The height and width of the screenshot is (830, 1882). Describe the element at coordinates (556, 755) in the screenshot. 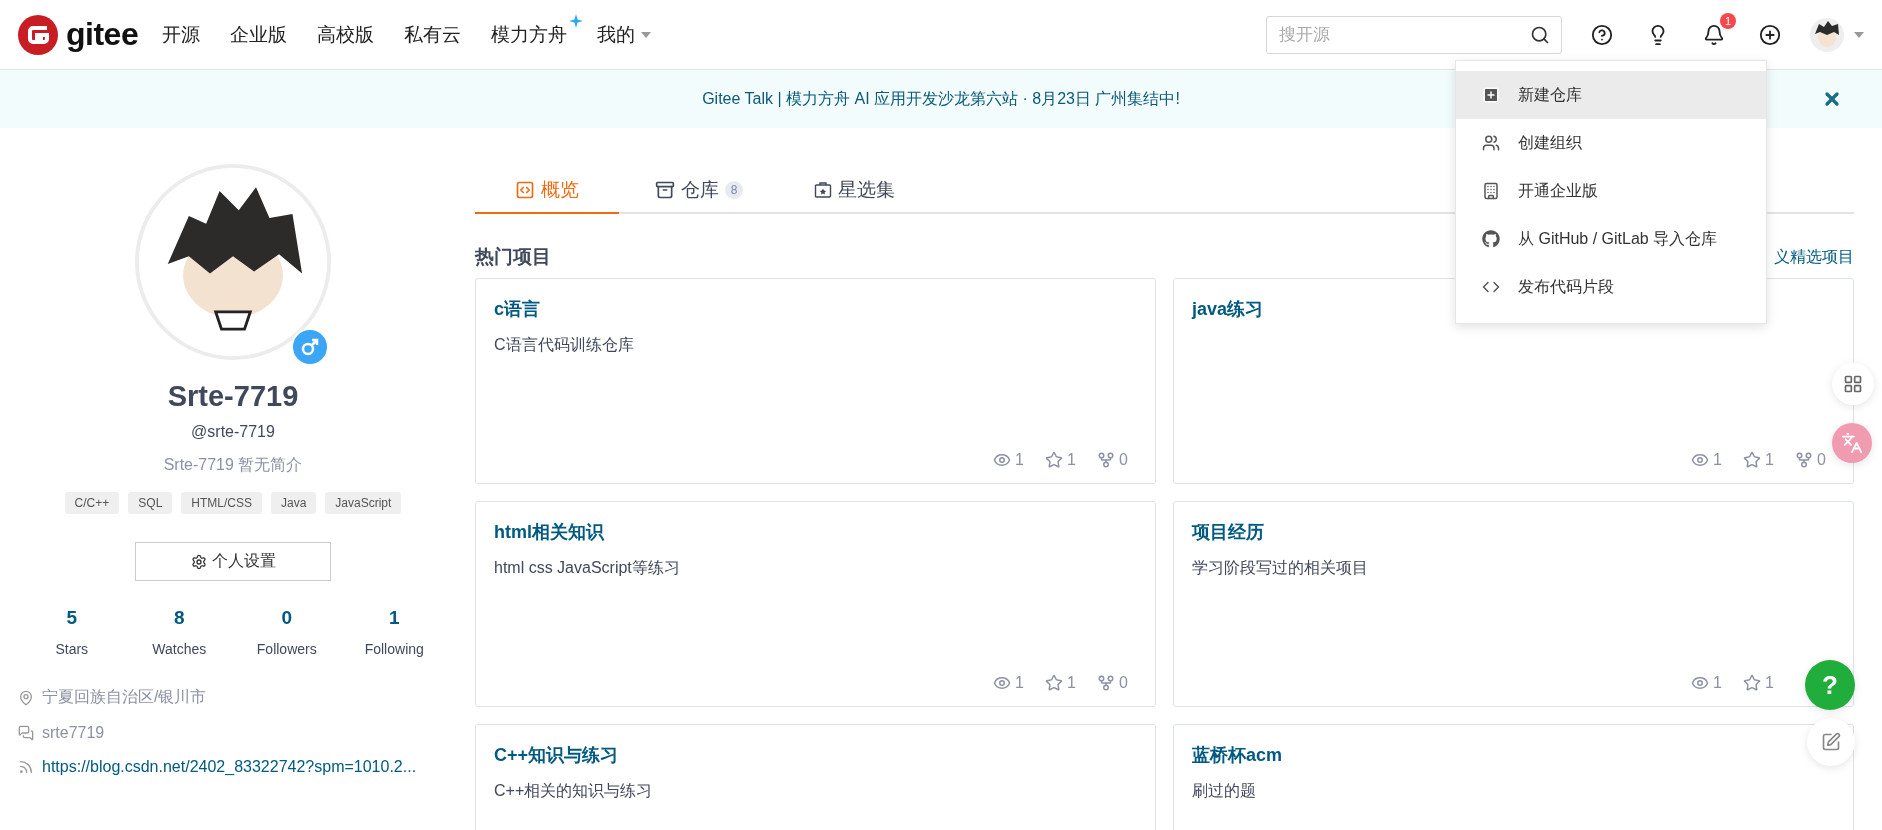

I see `project-title: C++知识与练习` at that location.